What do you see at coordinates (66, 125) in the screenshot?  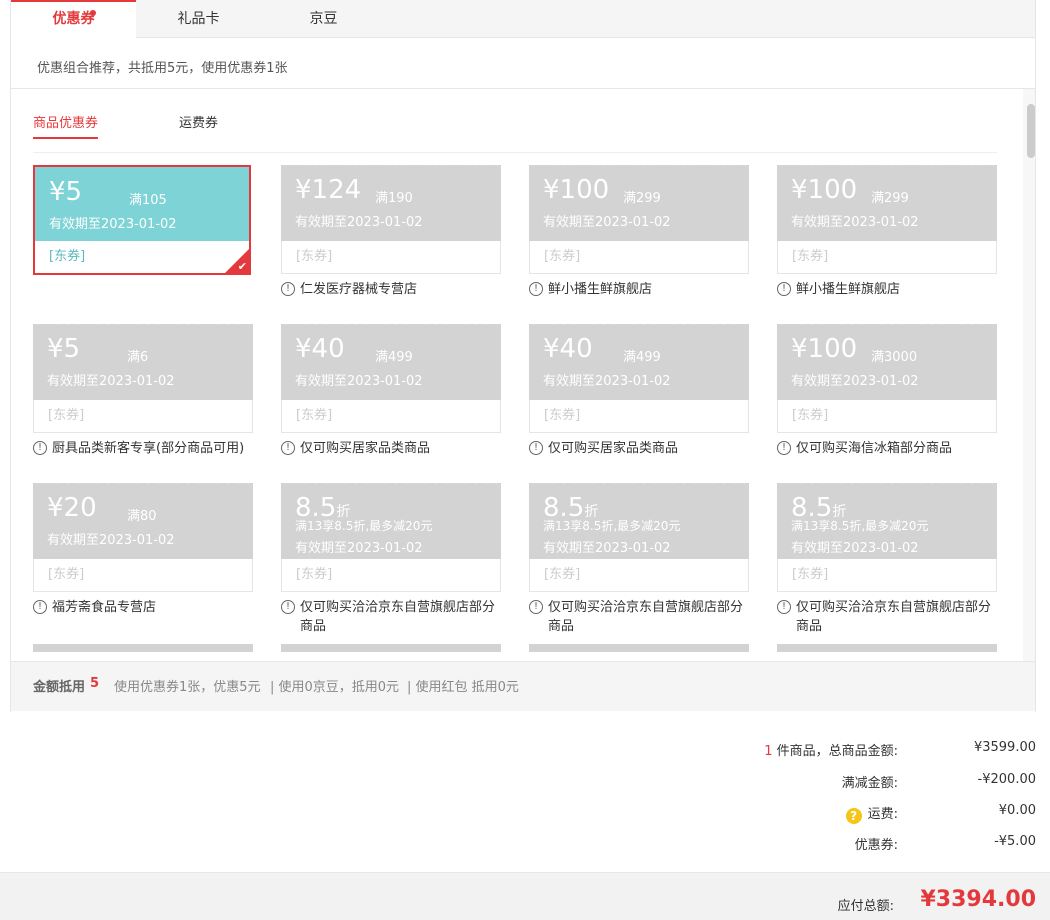 I see `subtab-product-coupons: 商品优惠券` at bounding box center [66, 125].